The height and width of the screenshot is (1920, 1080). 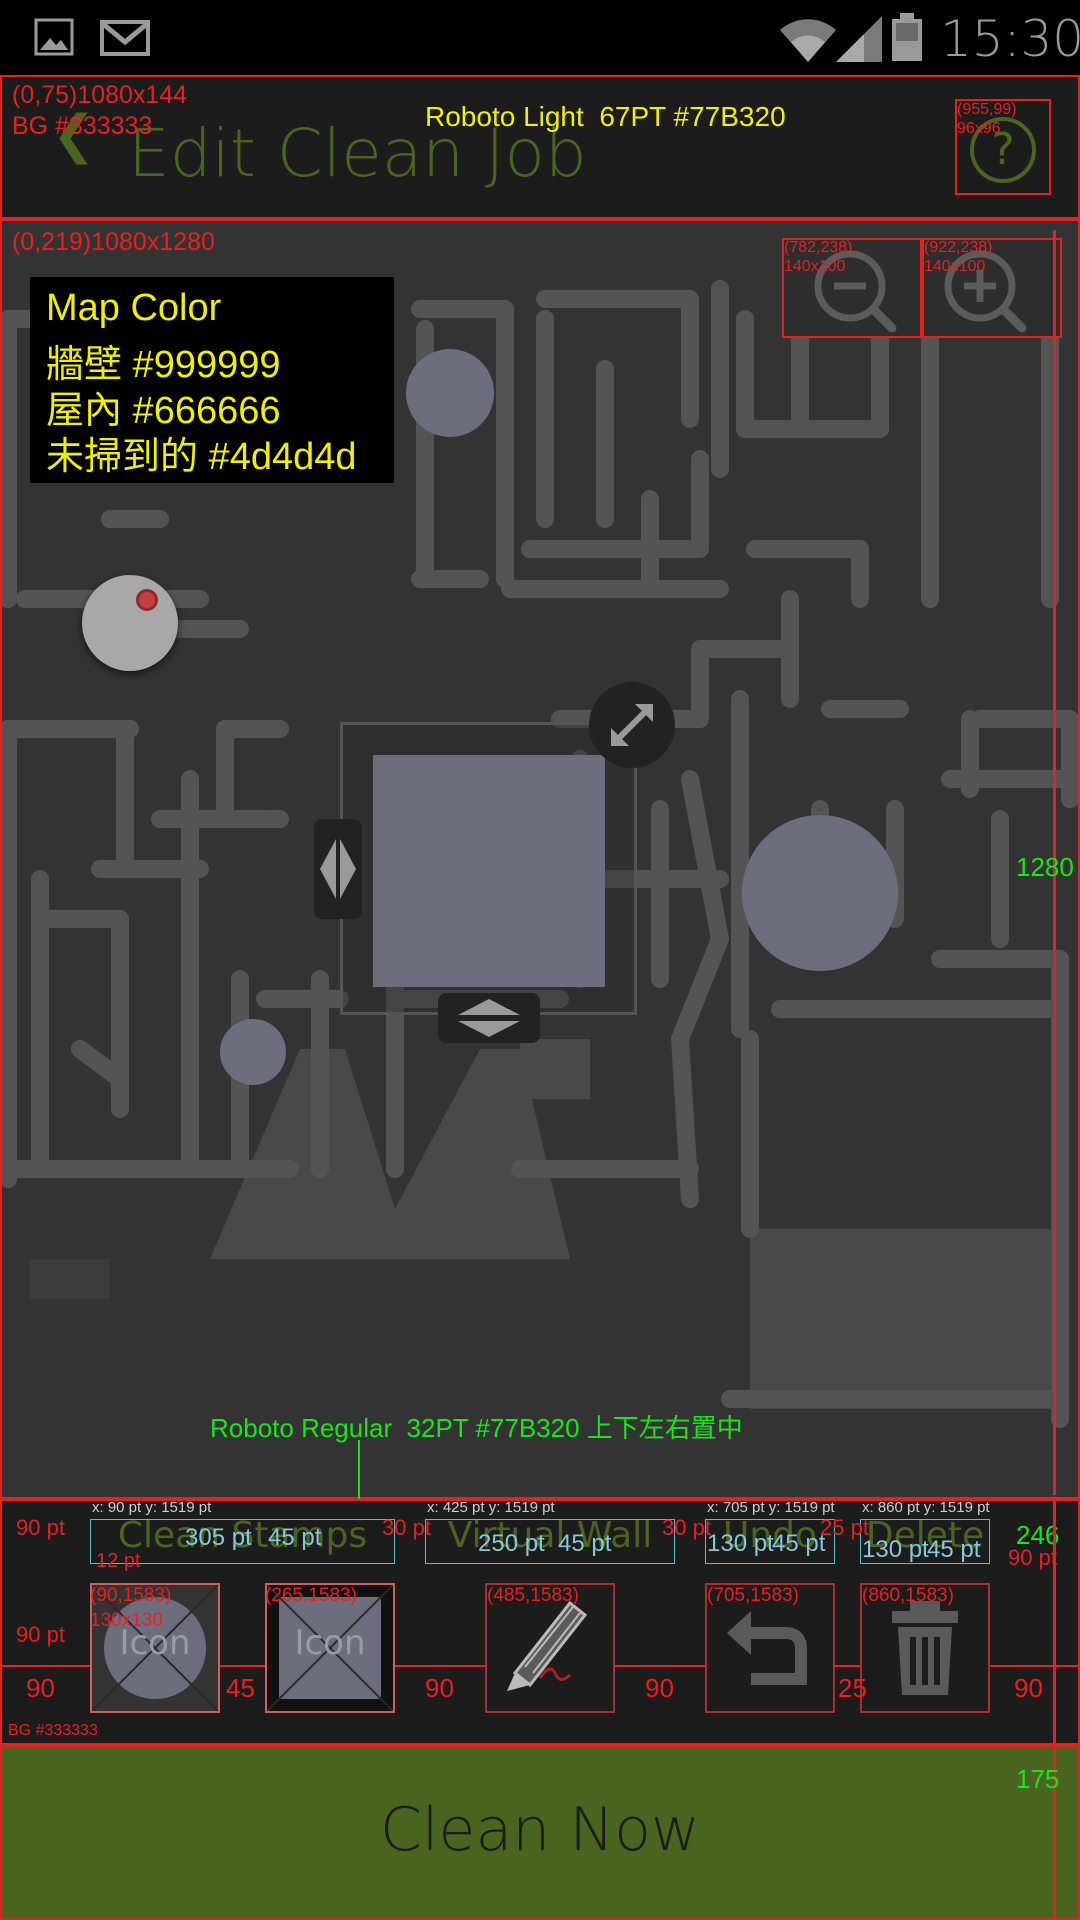 I want to click on toolbar-height-arrow, so click(x=1054, y=1622).